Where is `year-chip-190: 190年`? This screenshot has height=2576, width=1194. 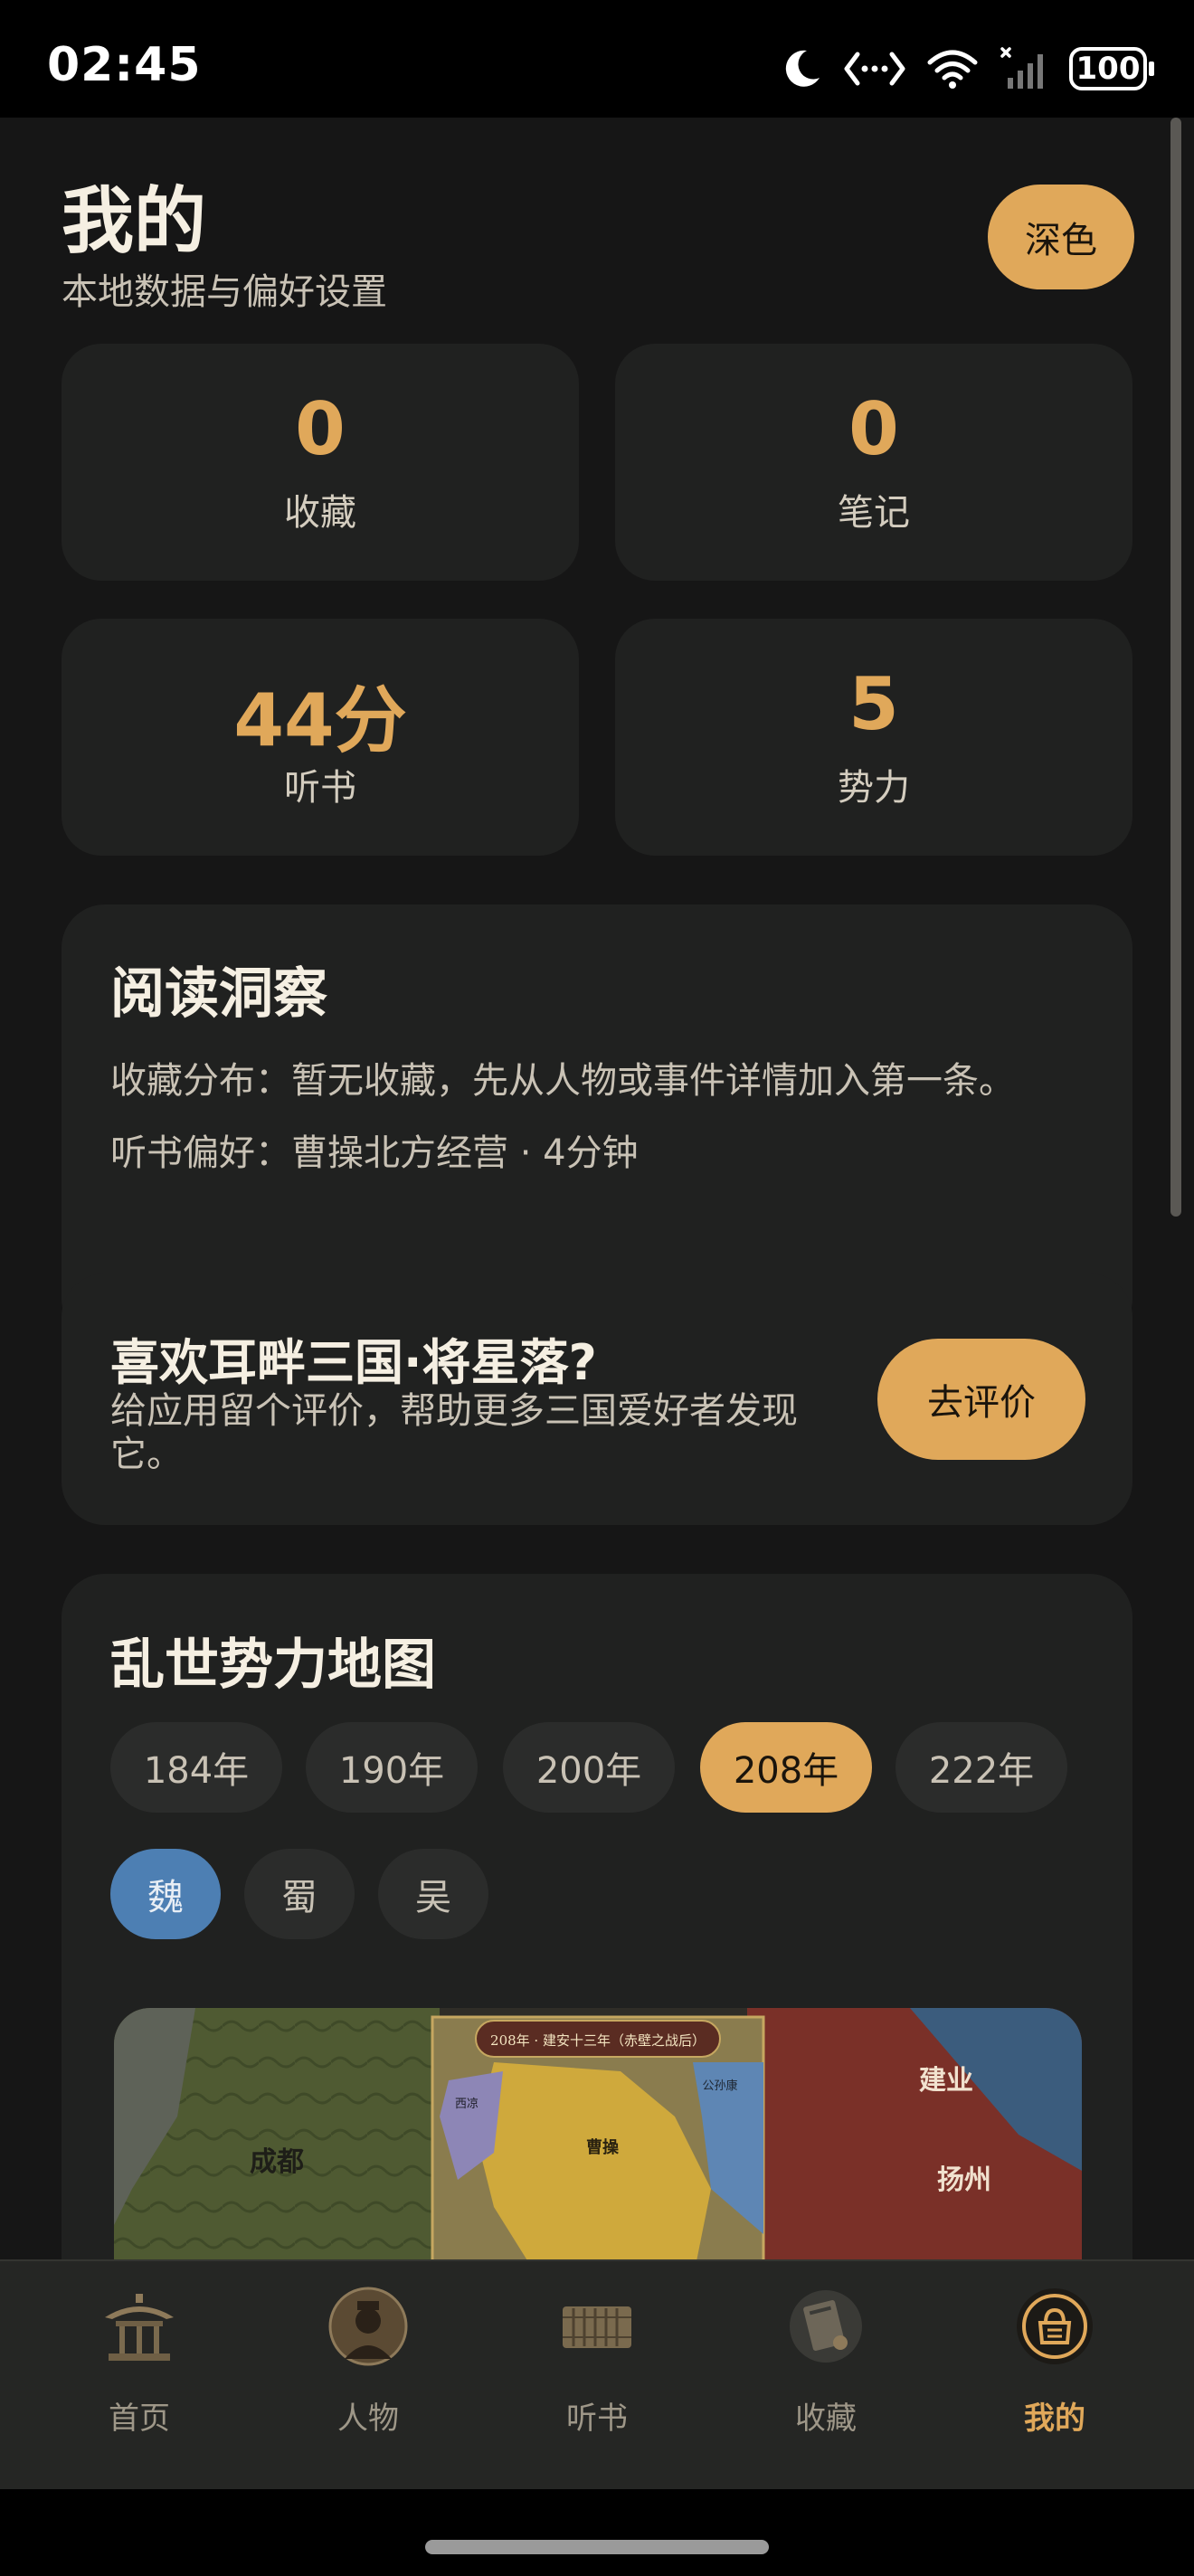 year-chip-190: 190年 is located at coordinates (392, 1767).